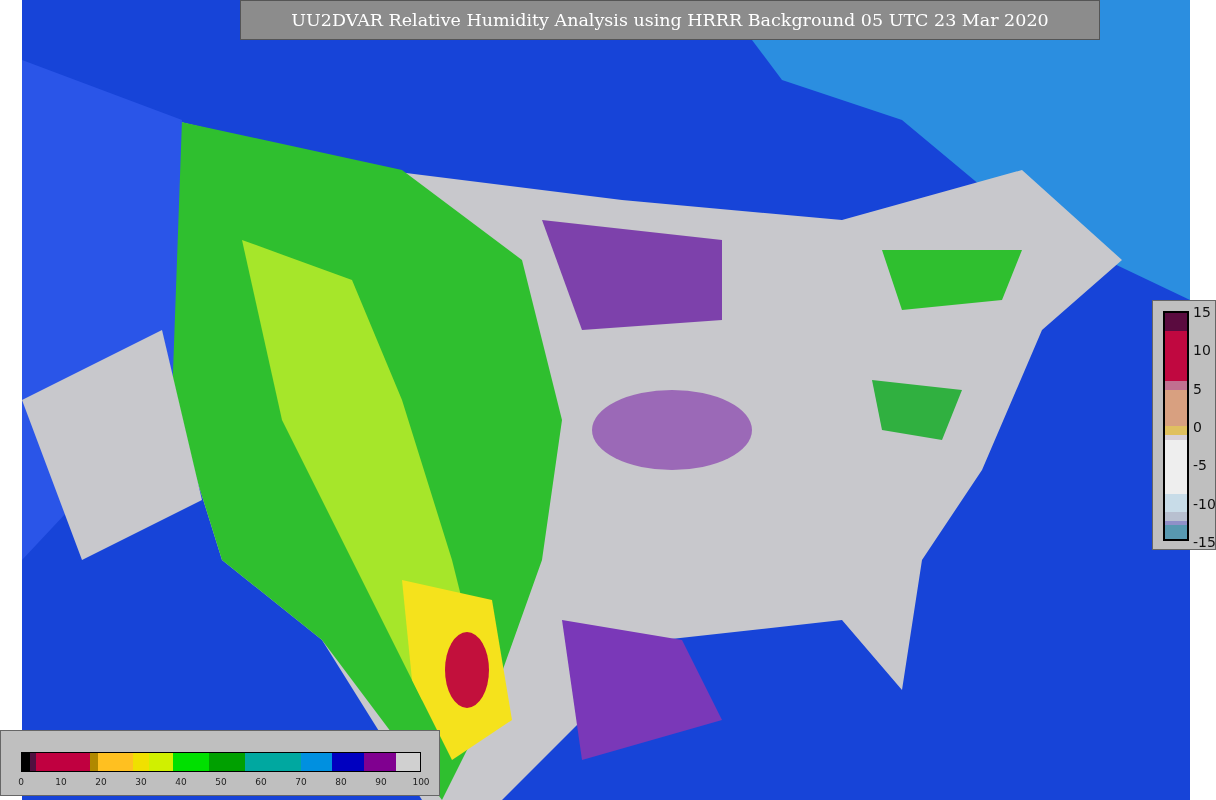 Image resolution: width=1216 pixels, height=800 pixels. I want to click on scale-label: 50, so click(221, 782).